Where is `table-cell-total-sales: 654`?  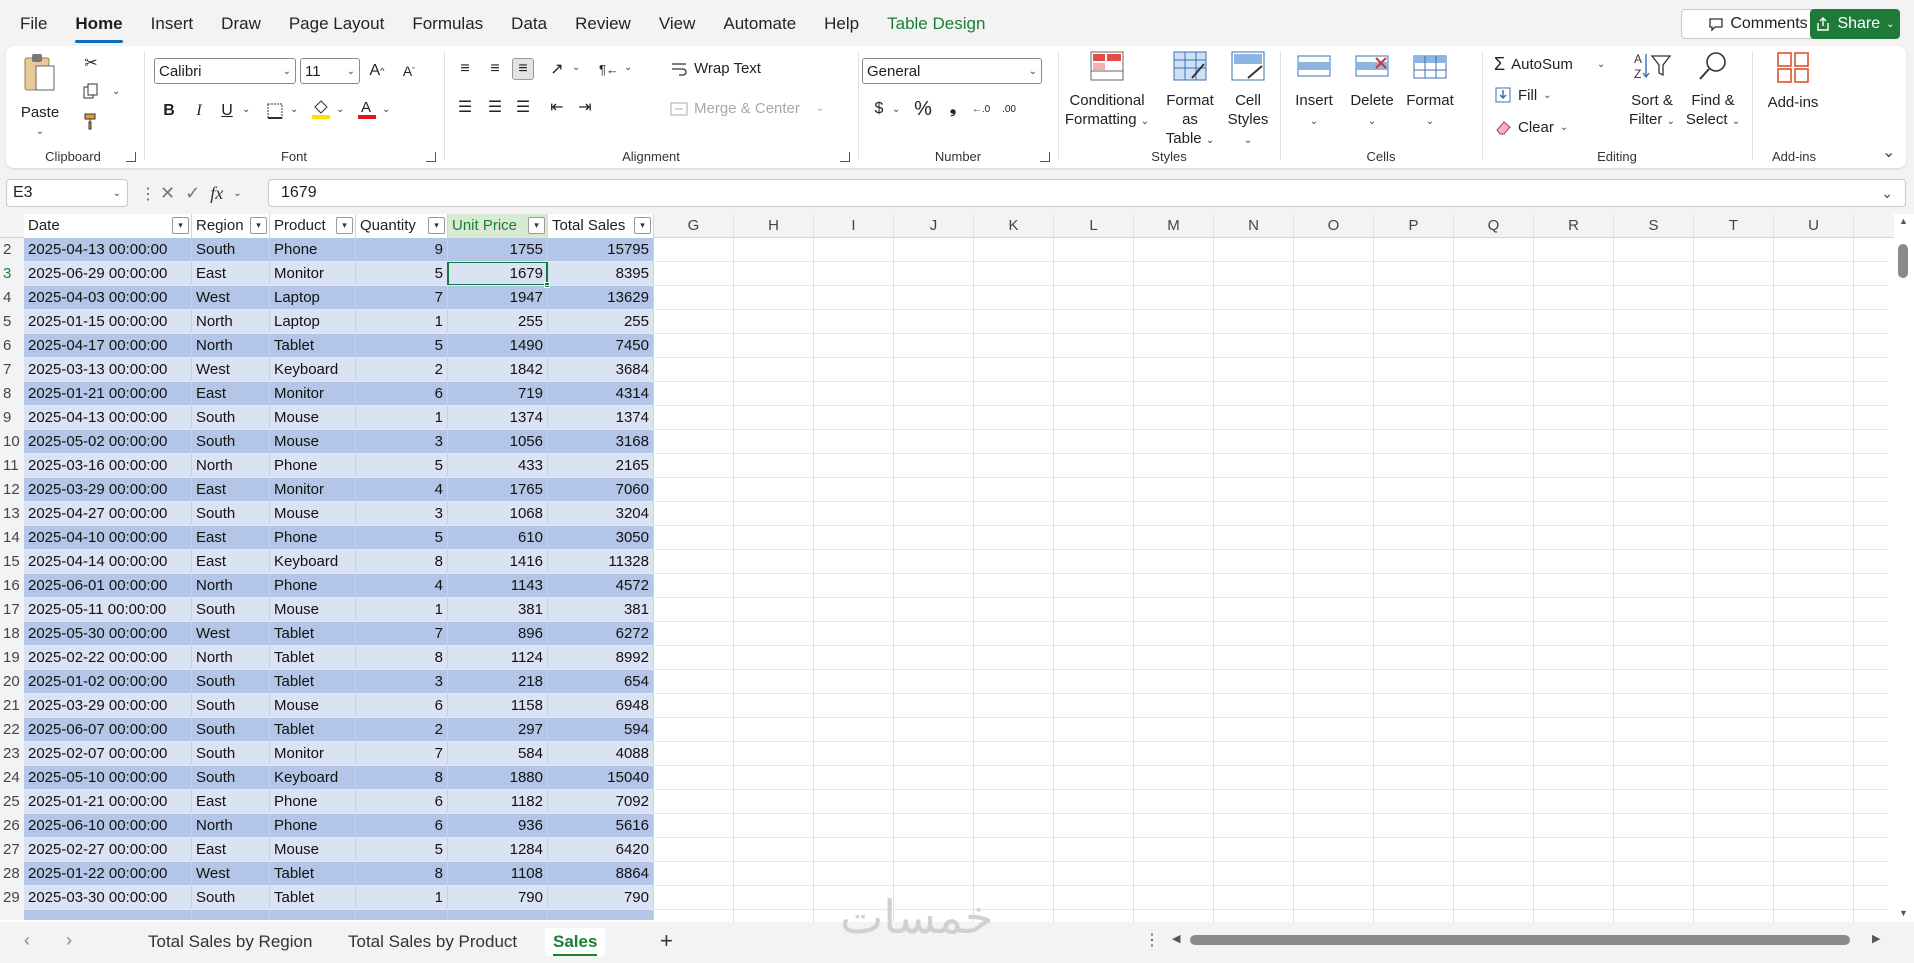
table-cell-total-sales: 654 is located at coordinates (601, 682).